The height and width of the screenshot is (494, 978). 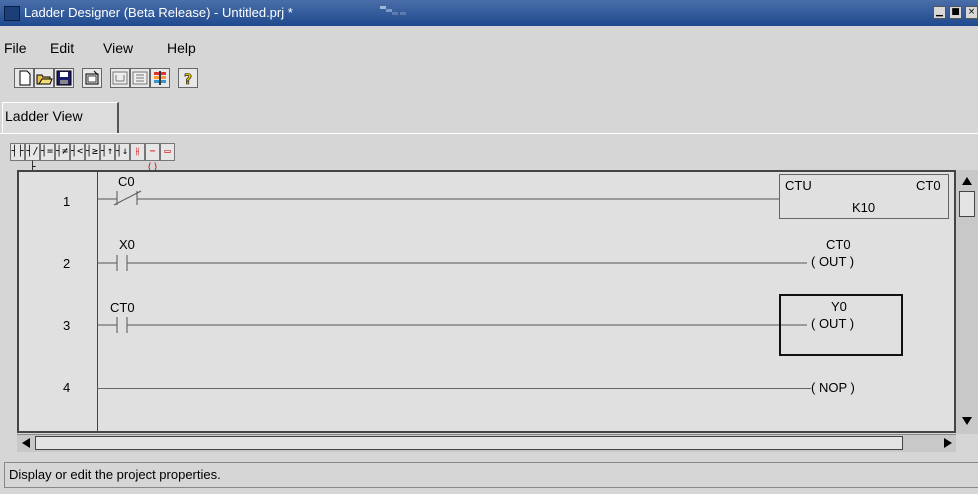 I want to click on vertical-scroll-thumb, so click(x=967, y=204).